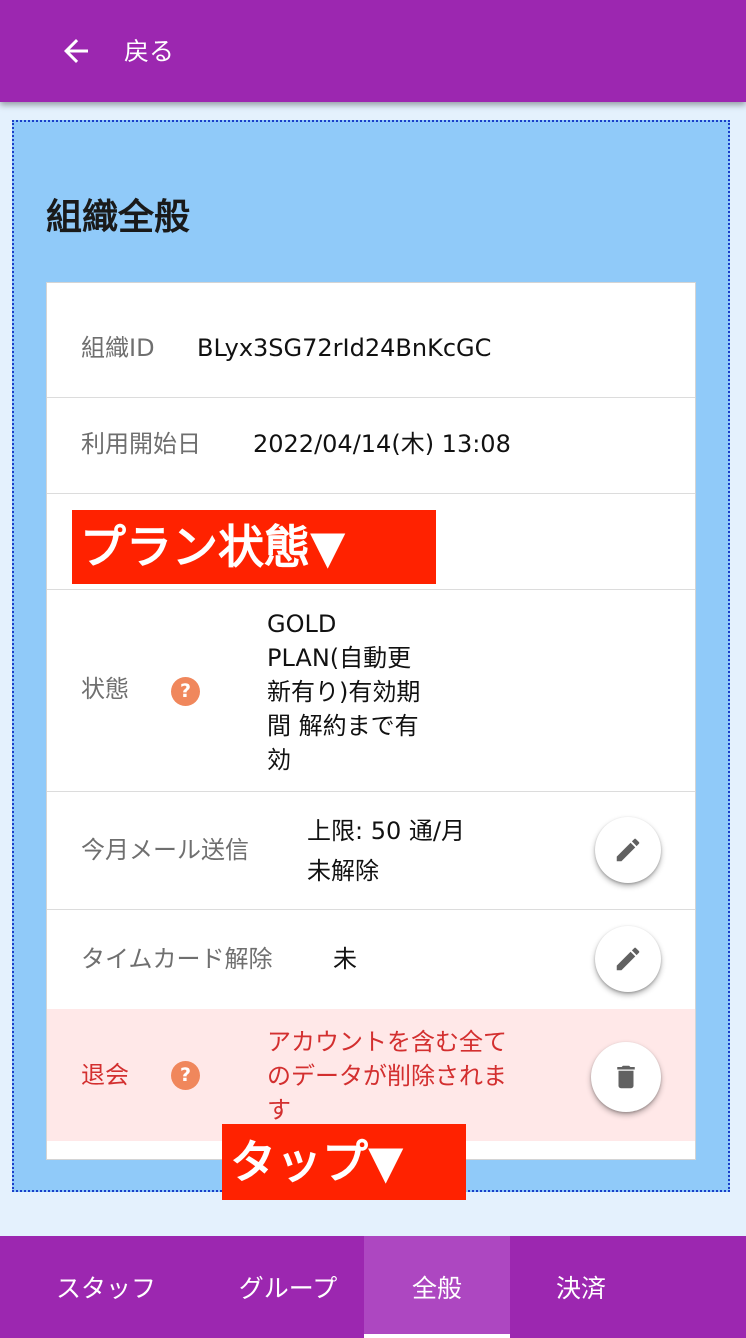 This screenshot has width=746, height=1338. I want to click on delete-account-button, so click(626, 1077).